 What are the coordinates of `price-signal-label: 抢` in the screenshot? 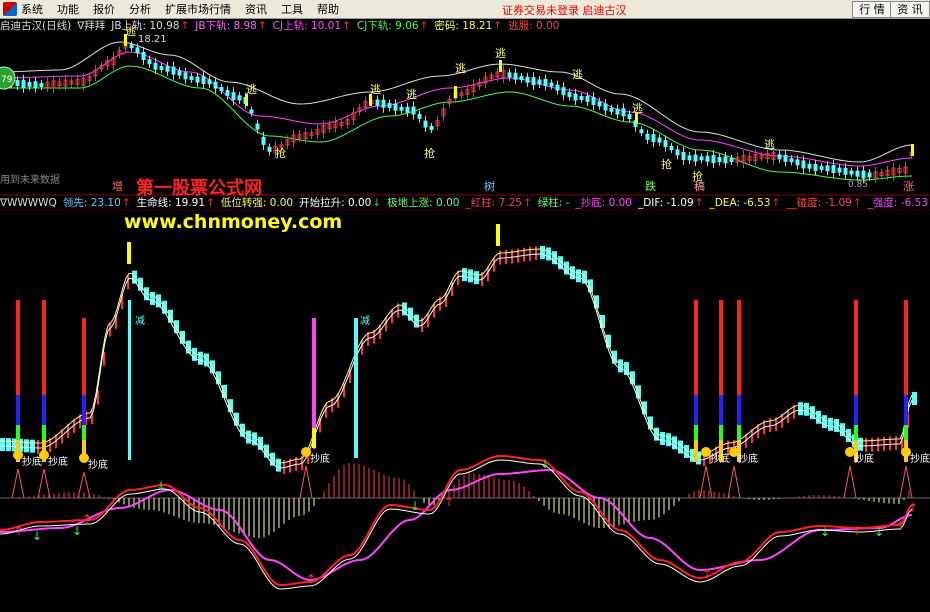 It's located at (666, 164).